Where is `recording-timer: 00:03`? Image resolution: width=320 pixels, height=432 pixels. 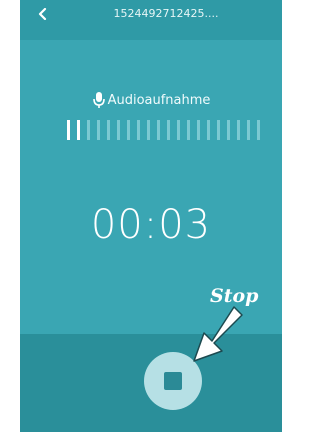
recording-timer: 00:03 is located at coordinates (151, 225).